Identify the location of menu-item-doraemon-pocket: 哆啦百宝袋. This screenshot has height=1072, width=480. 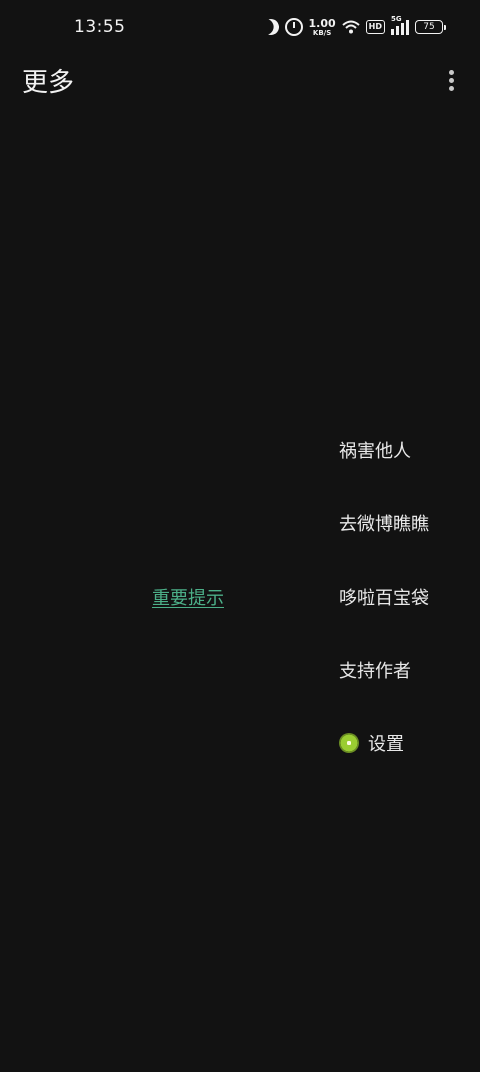
(384, 597).